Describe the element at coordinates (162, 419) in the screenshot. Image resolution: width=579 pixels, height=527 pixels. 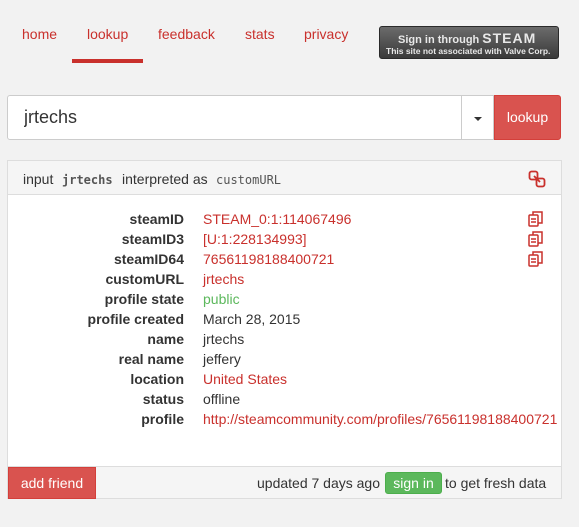
I see `detail-key: profile` at that location.